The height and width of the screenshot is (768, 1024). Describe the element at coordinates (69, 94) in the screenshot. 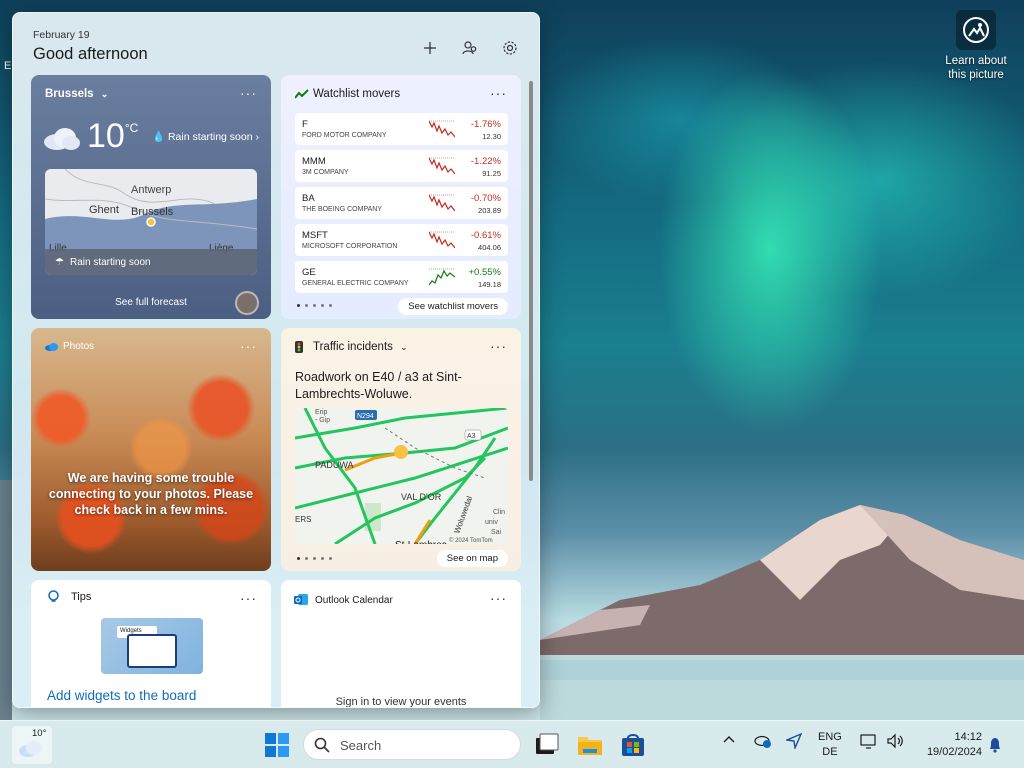

I see `weather-city: Brussels` at that location.